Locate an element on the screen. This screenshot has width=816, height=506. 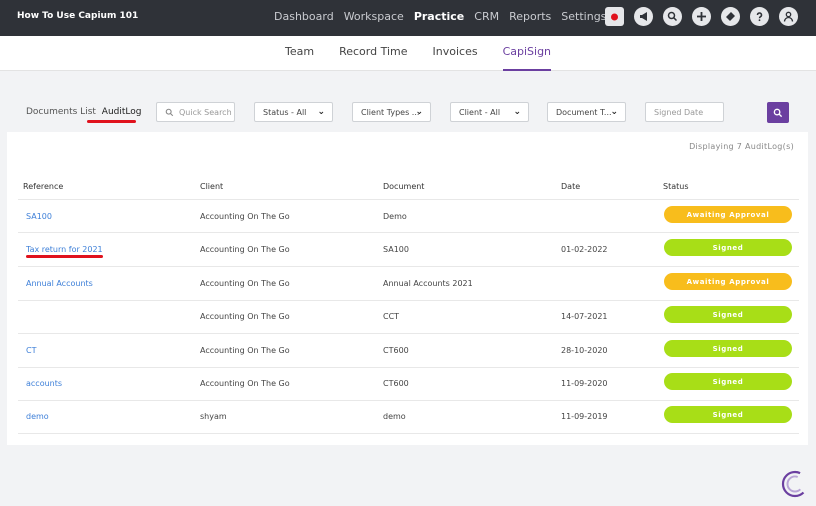
col-reference: Reference is located at coordinates (43, 186).